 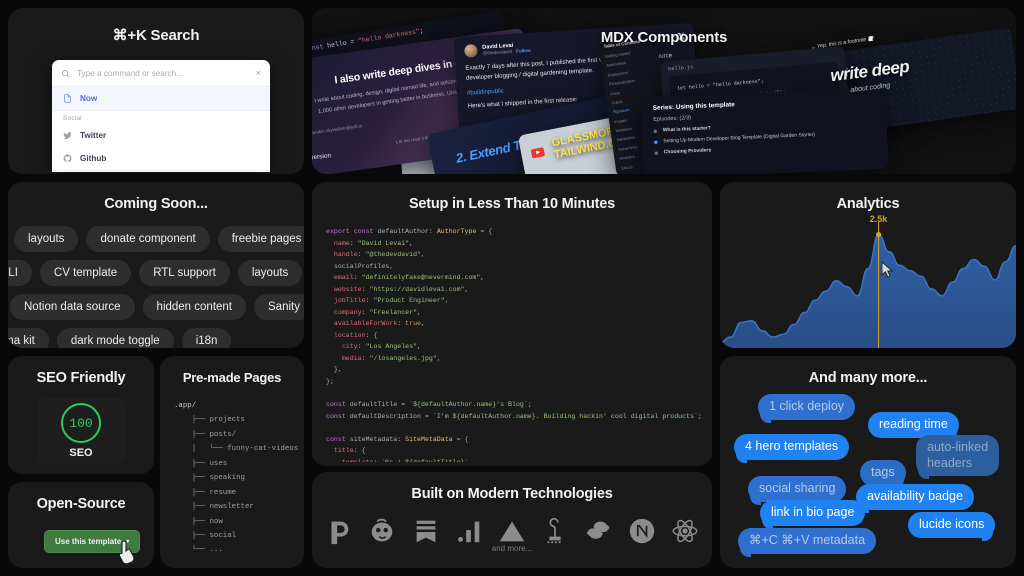 What do you see at coordinates (81, 423) in the screenshot?
I see `seo-score-ring: 100` at bounding box center [81, 423].